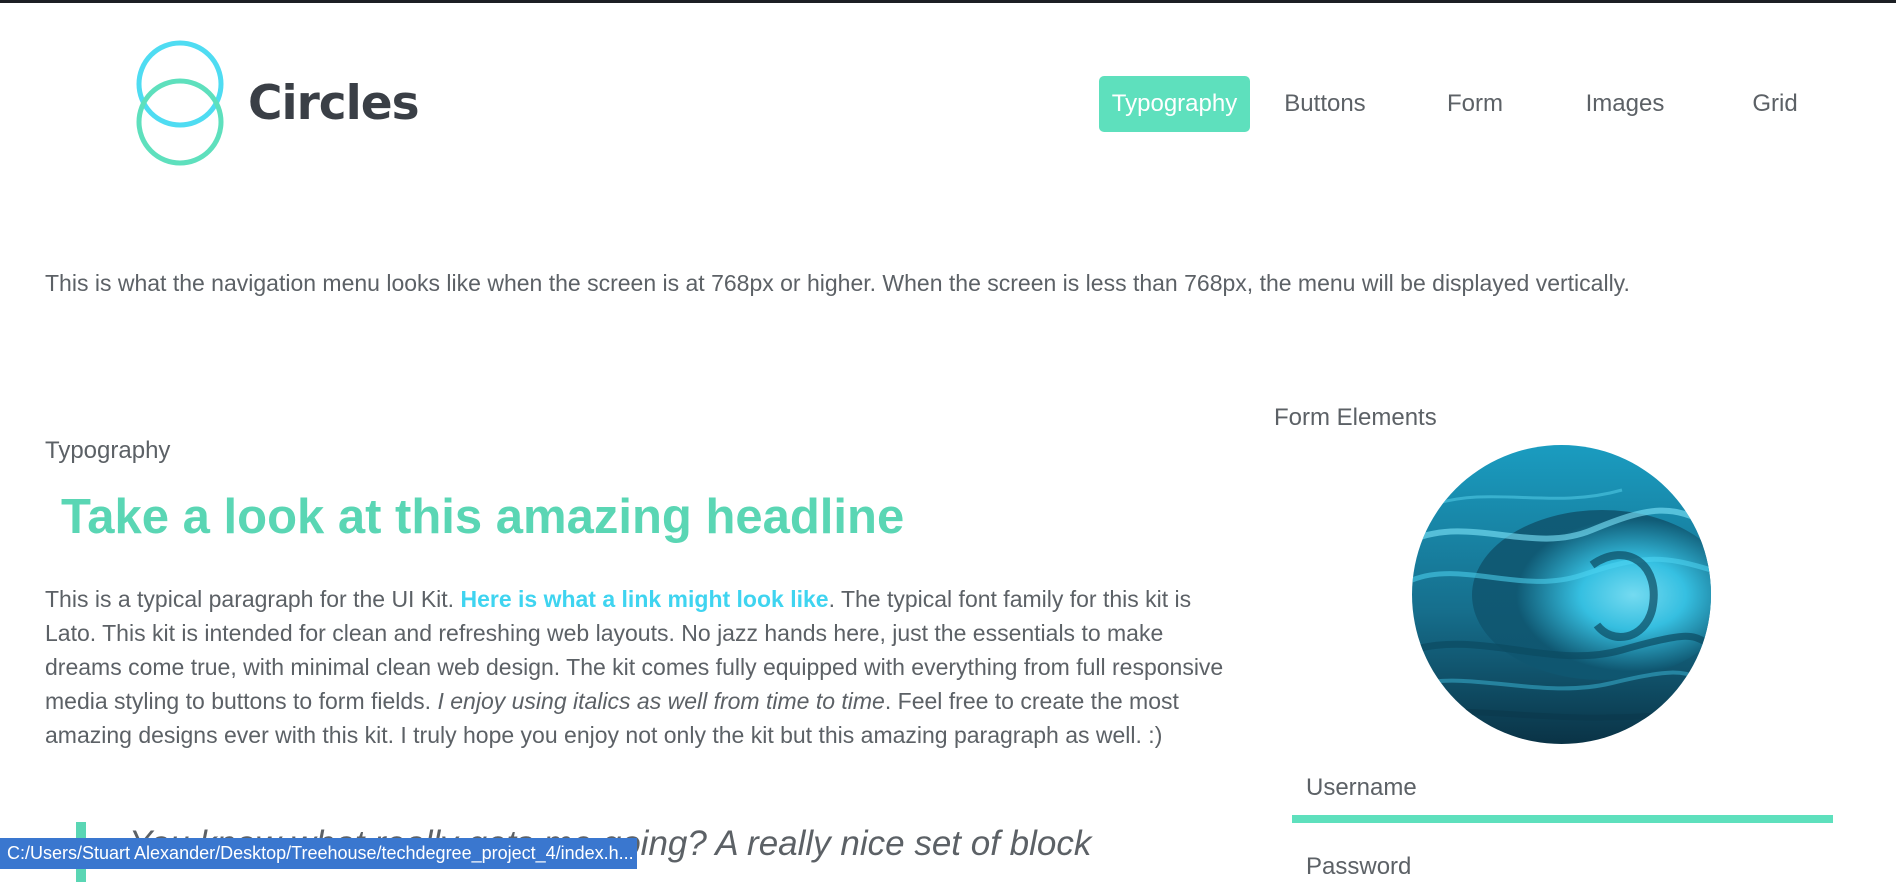 The image size is (1896, 882). I want to click on logo: Circles, so click(277, 103).